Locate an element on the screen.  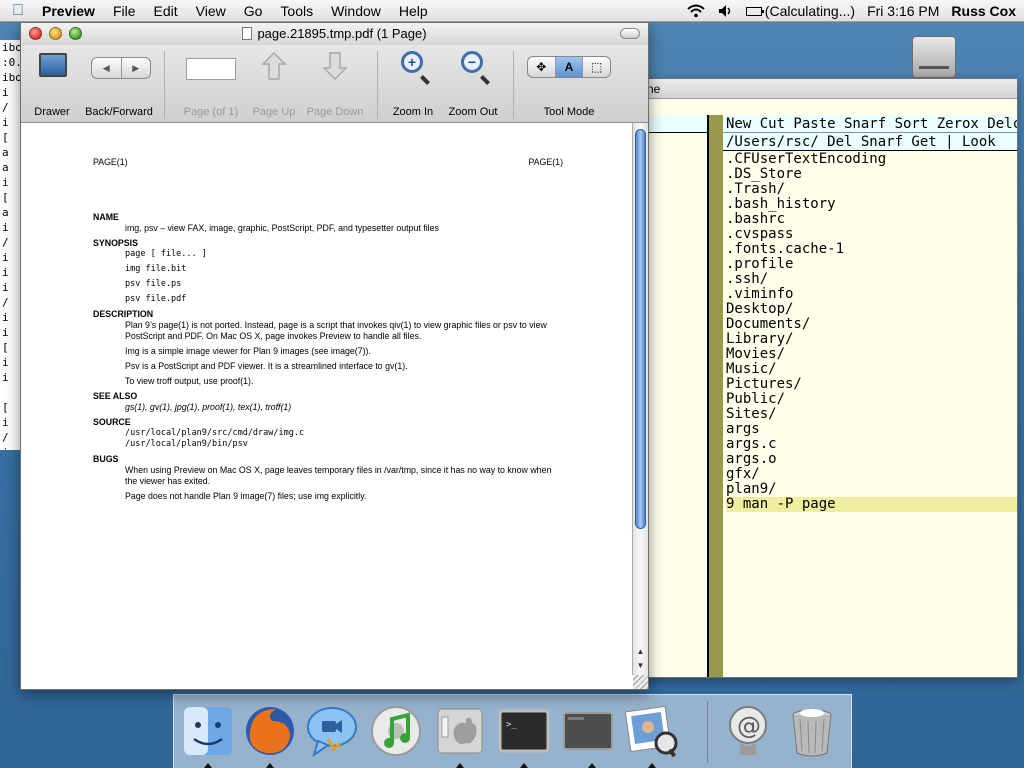
menu-go: Go is located at coordinates (253, 11).